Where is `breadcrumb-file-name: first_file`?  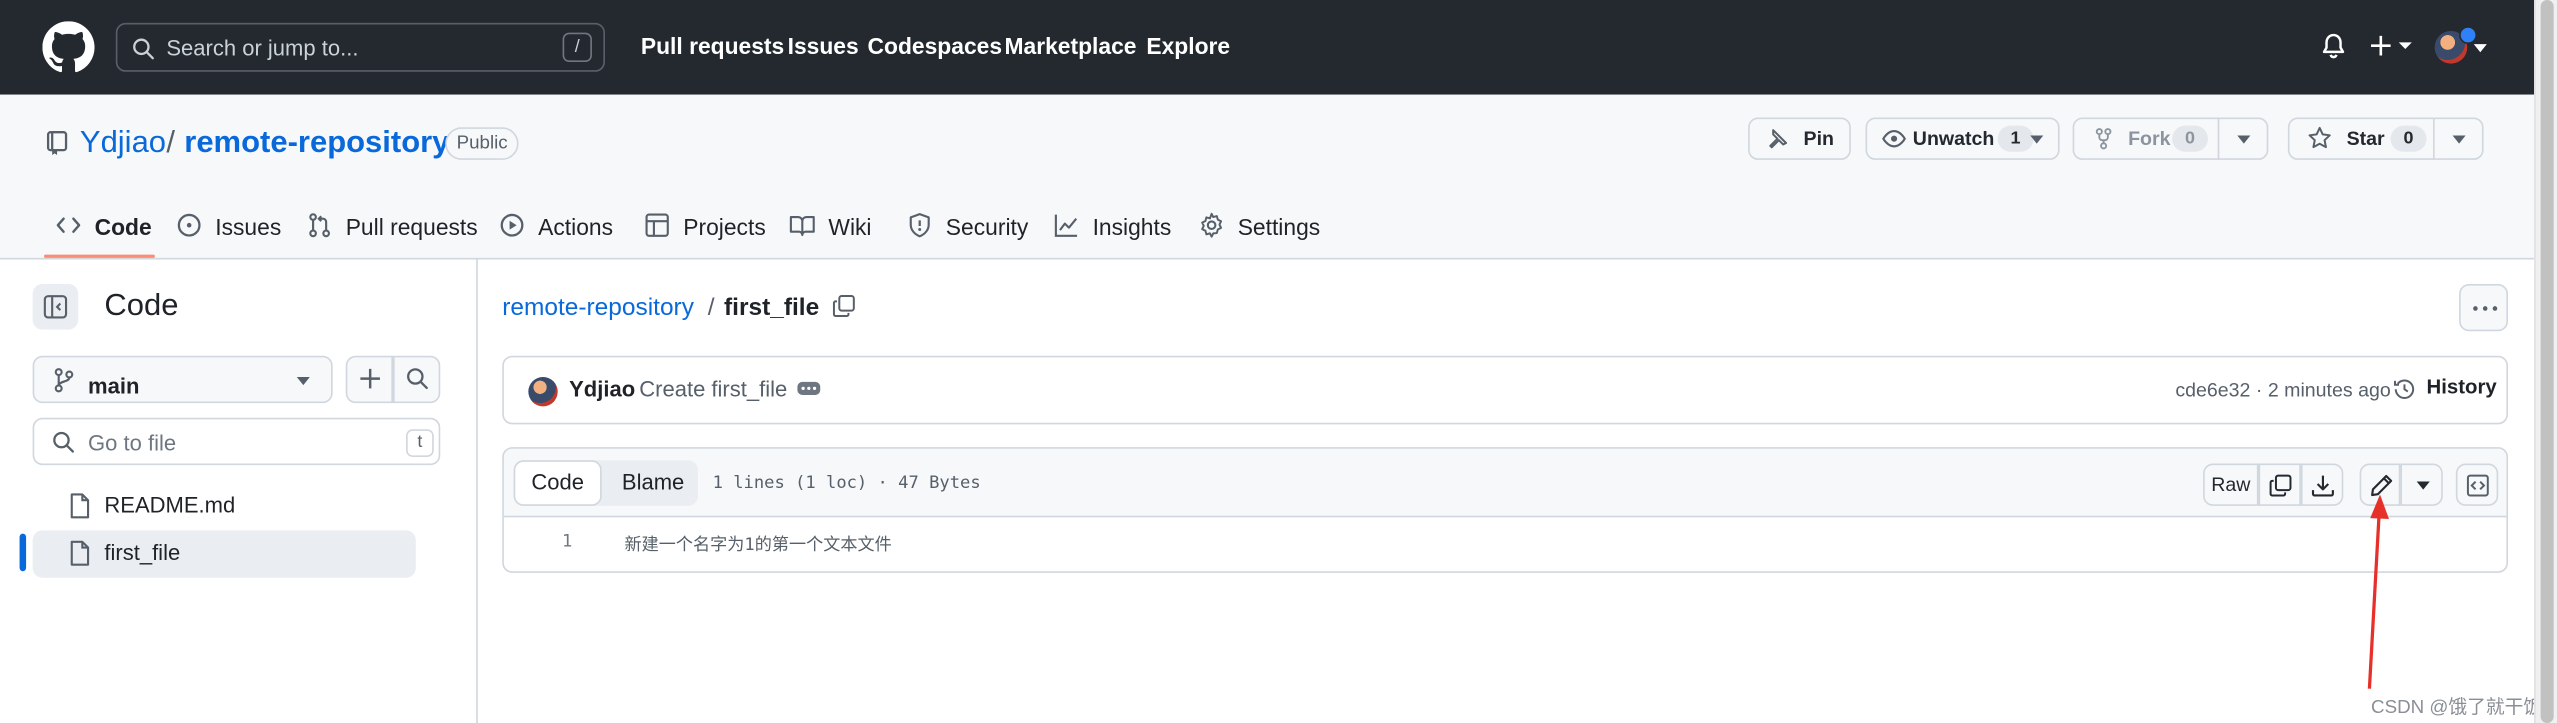
breadcrumb-file-name: first_file is located at coordinates (772, 307).